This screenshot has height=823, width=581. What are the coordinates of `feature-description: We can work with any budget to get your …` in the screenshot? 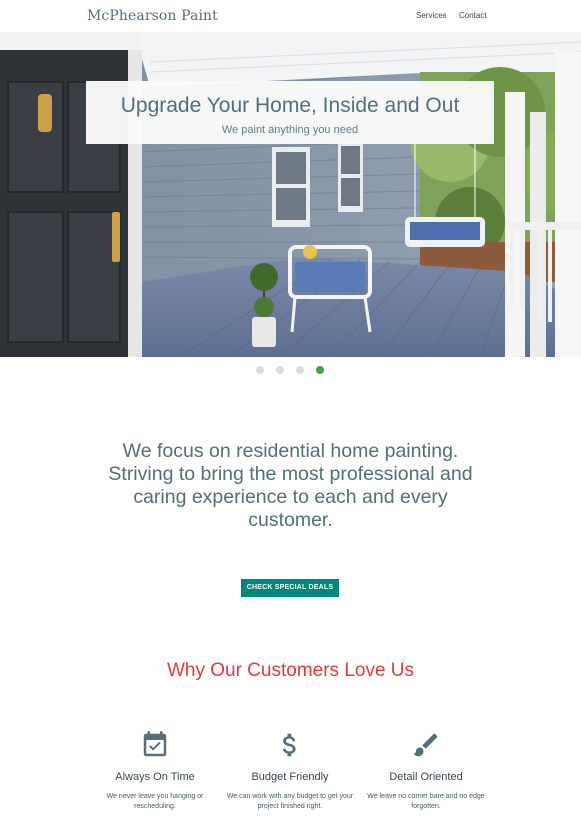 It's located at (290, 801).